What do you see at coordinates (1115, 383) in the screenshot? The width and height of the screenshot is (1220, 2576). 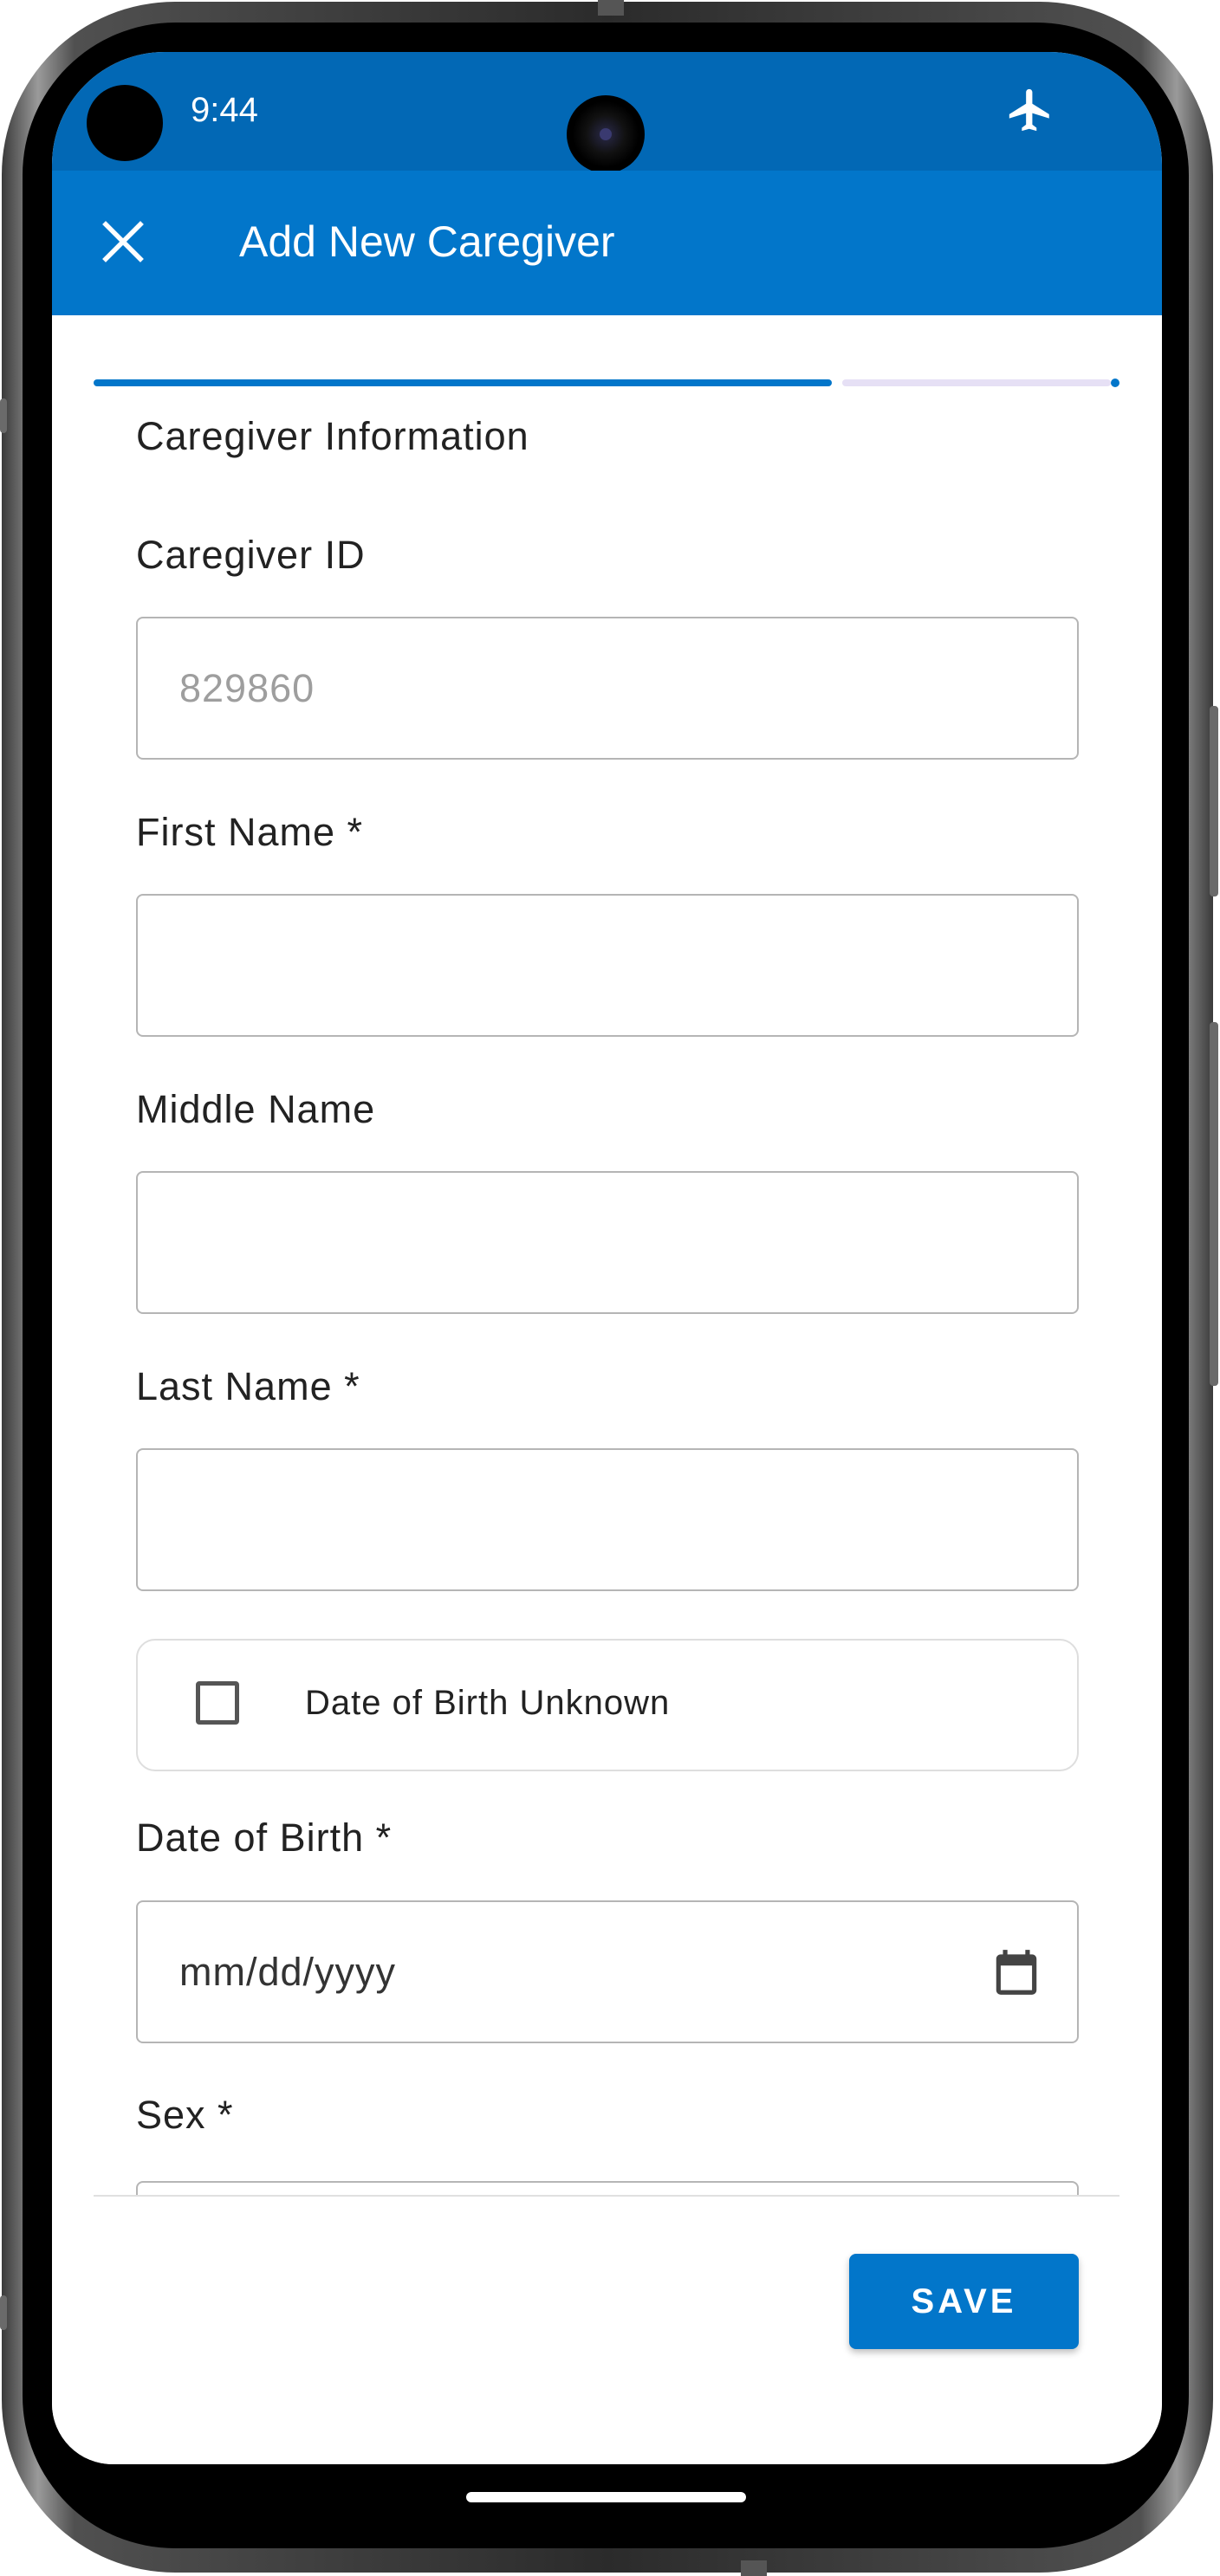 I see `progress-end-dot` at bounding box center [1115, 383].